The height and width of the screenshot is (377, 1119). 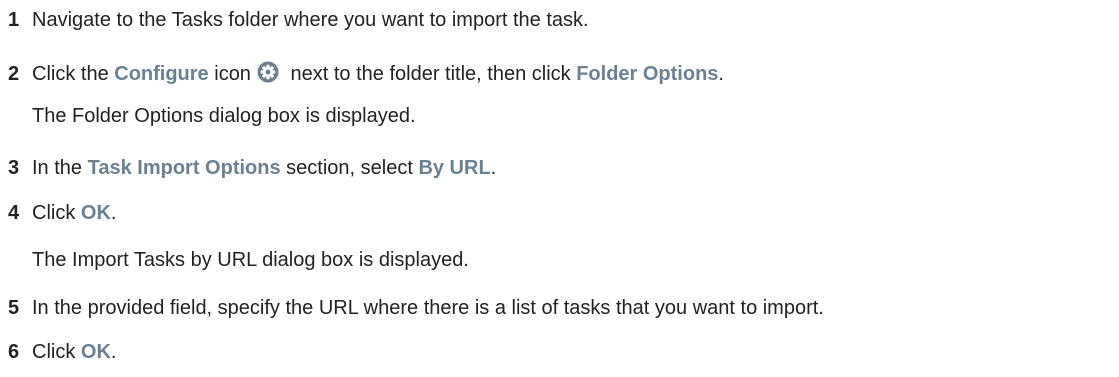 I want to click on step-text-part: In the, so click(x=60, y=168).